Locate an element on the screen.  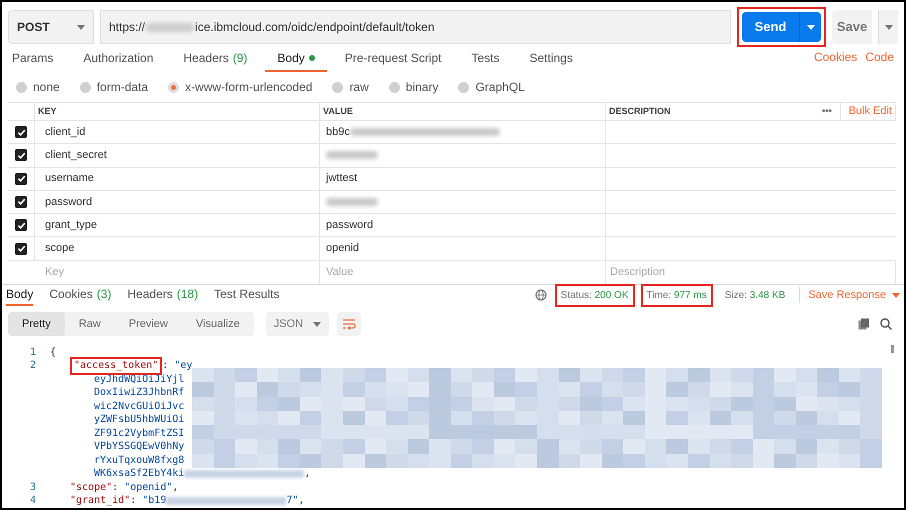
table-cell-text: client_id is located at coordinates (65, 132).